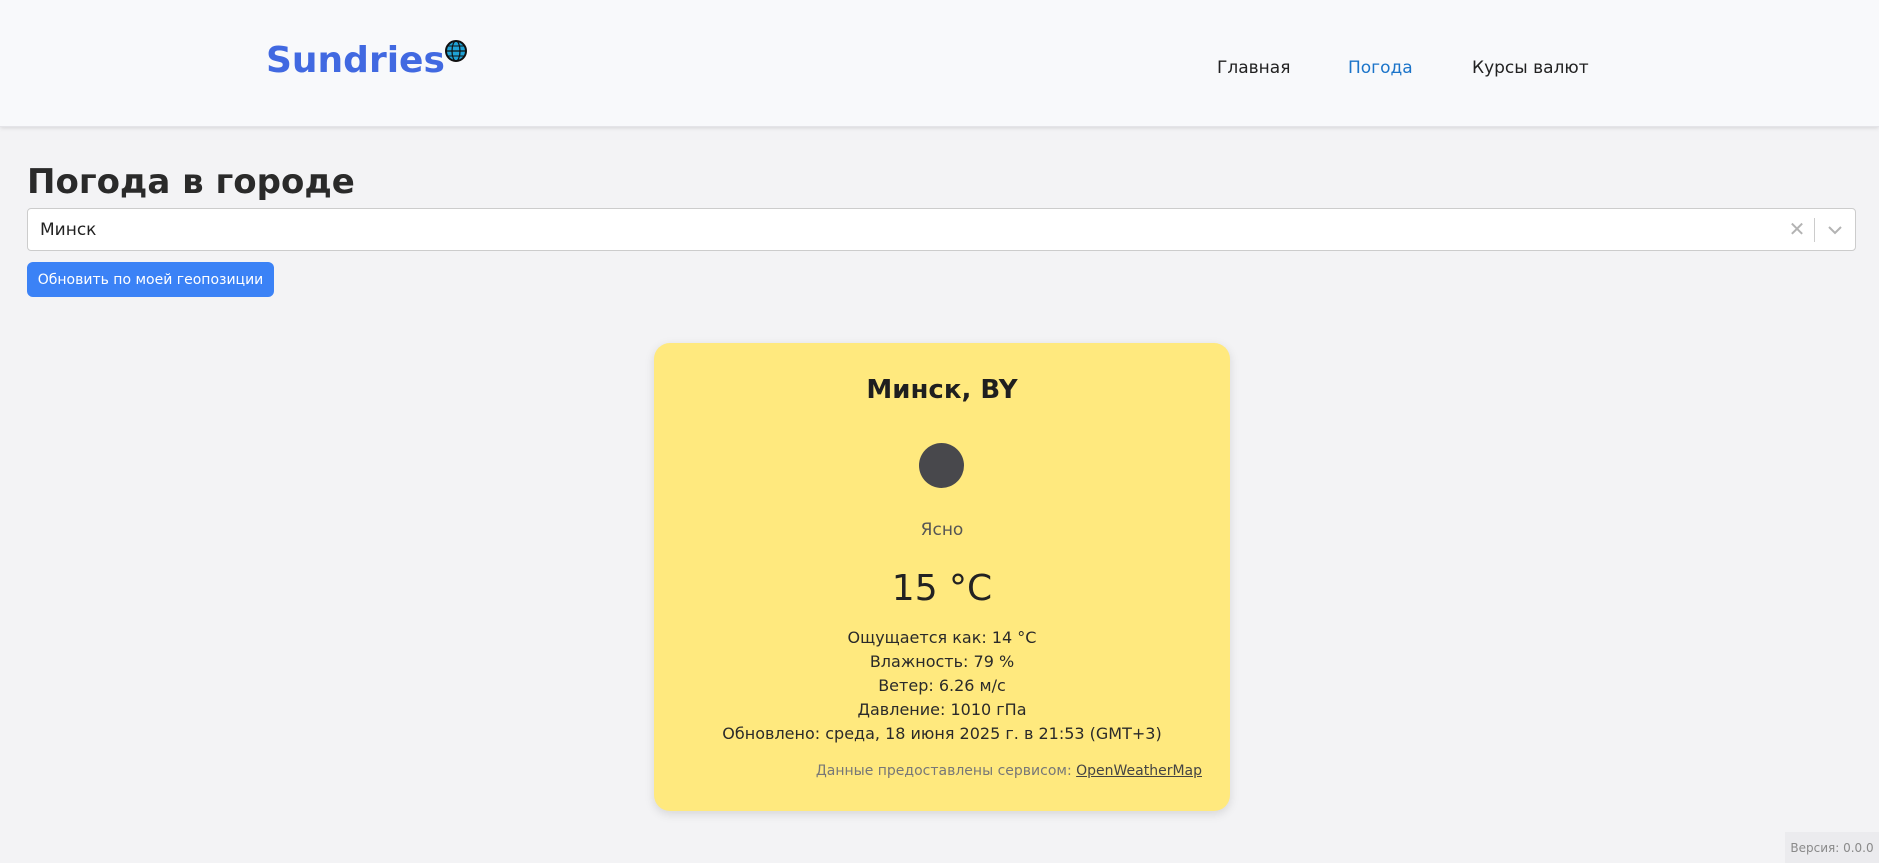 Image resolution: width=1879 pixels, height=863 pixels. What do you see at coordinates (942, 530) in the screenshot?
I see `weather-description: Ясно` at bounding box center [942, 530].